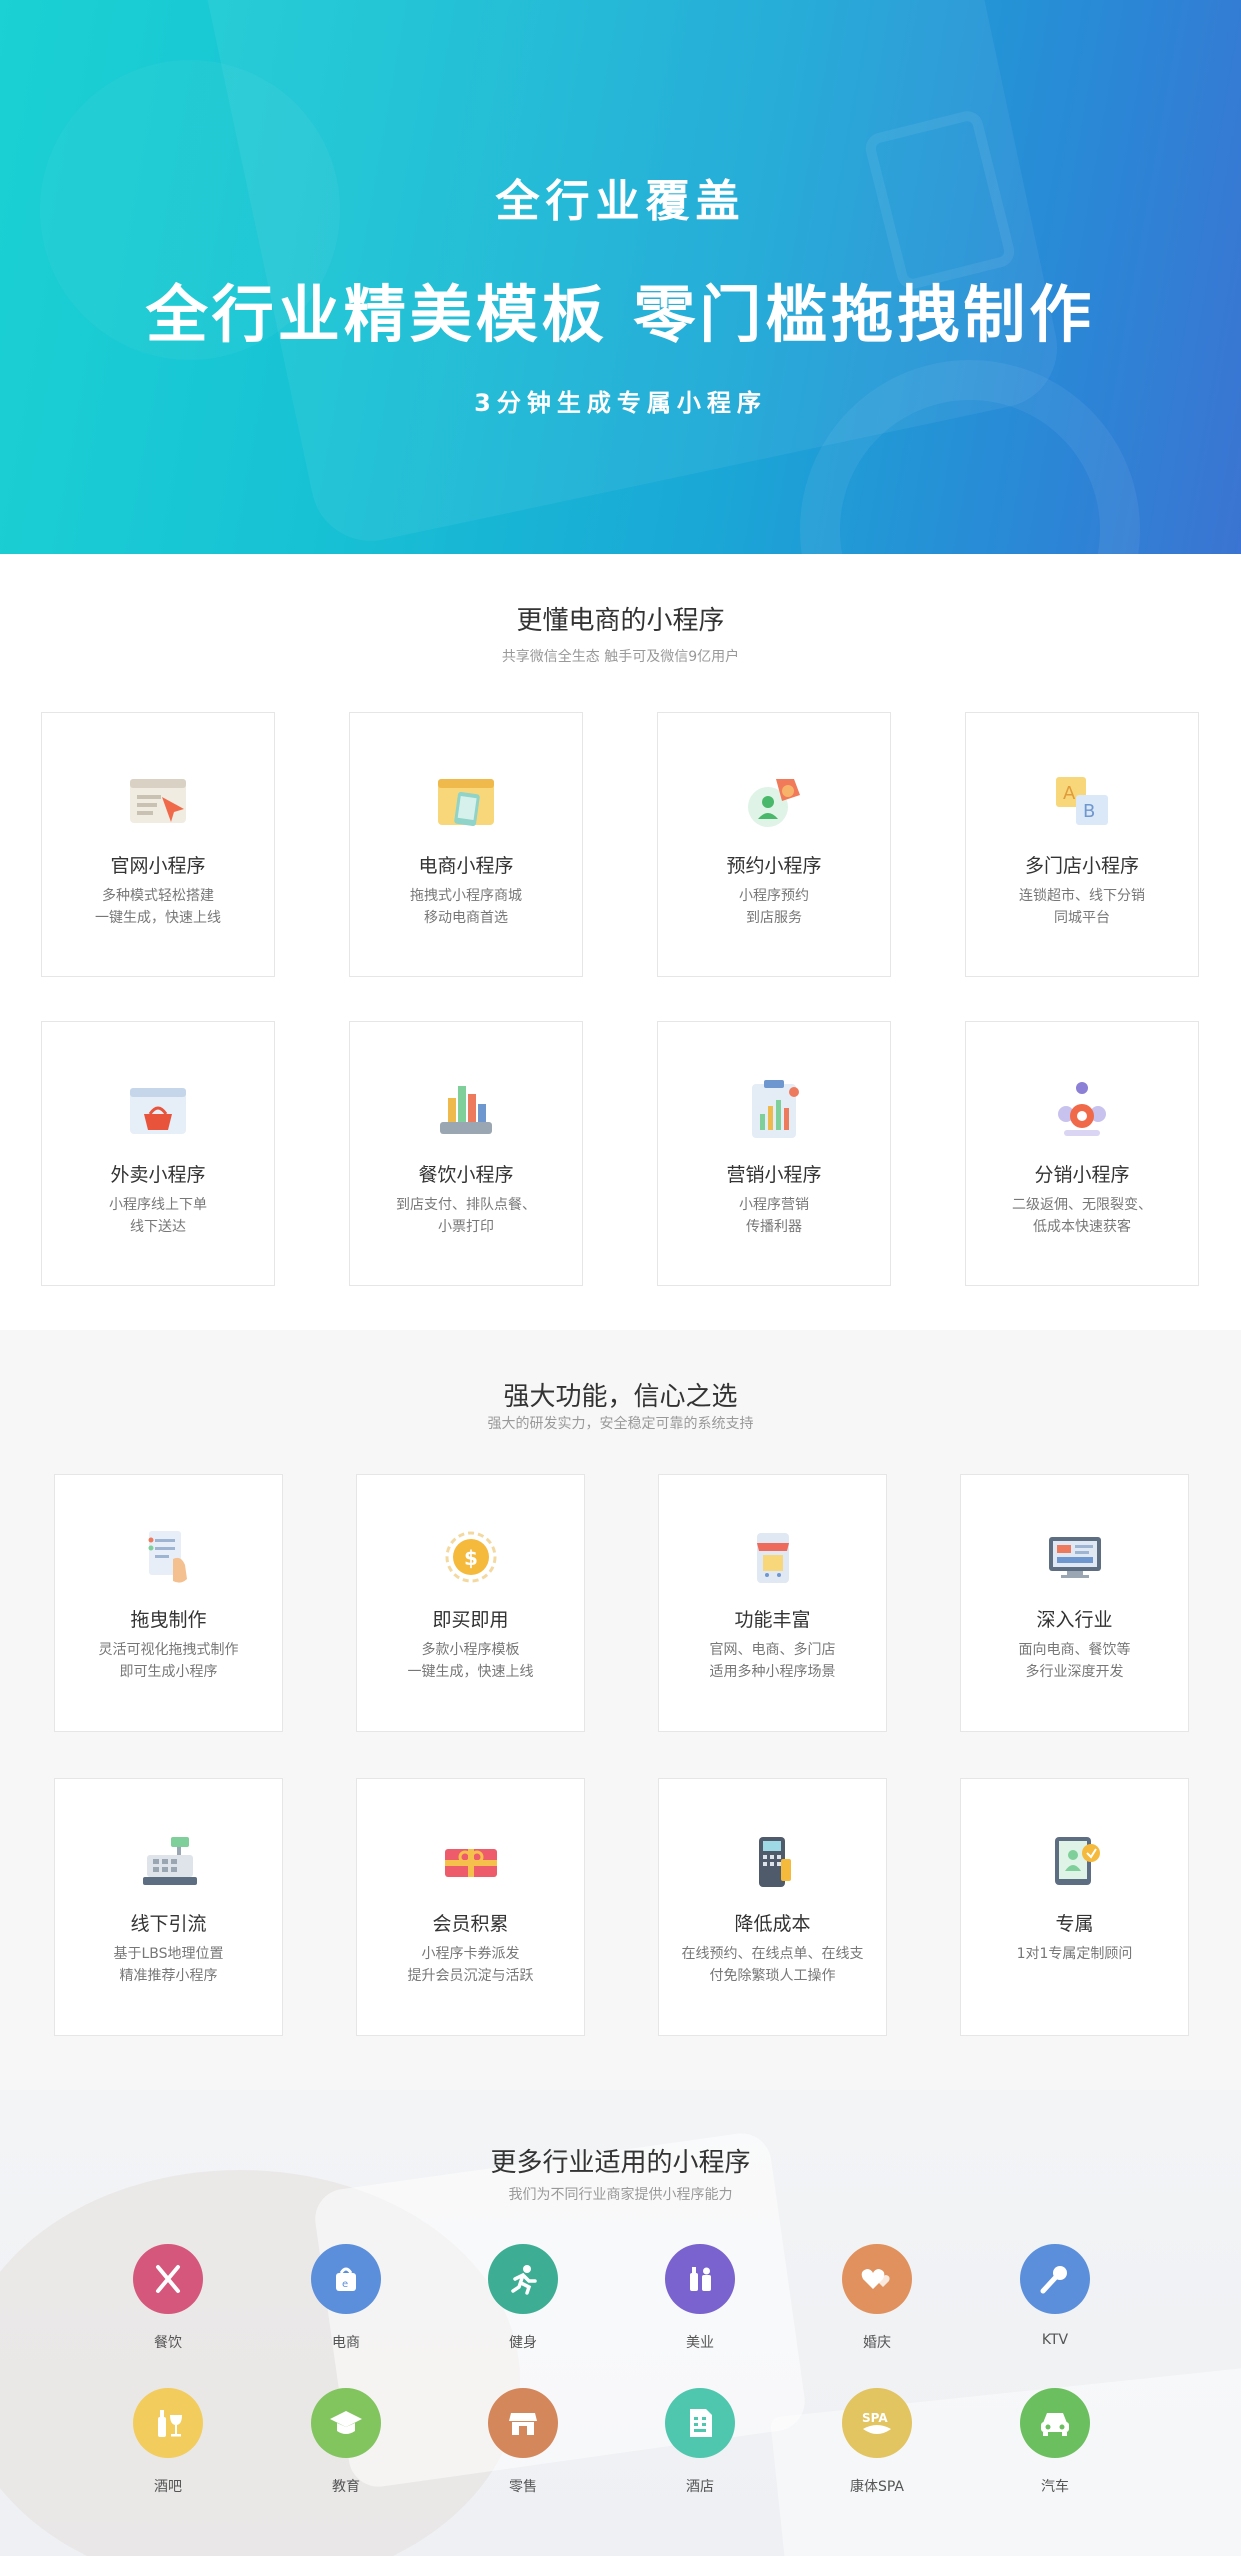  Describe the element at coordinates (875, 2418) in the screenshot. I see `svg-text: SPA` at that location.